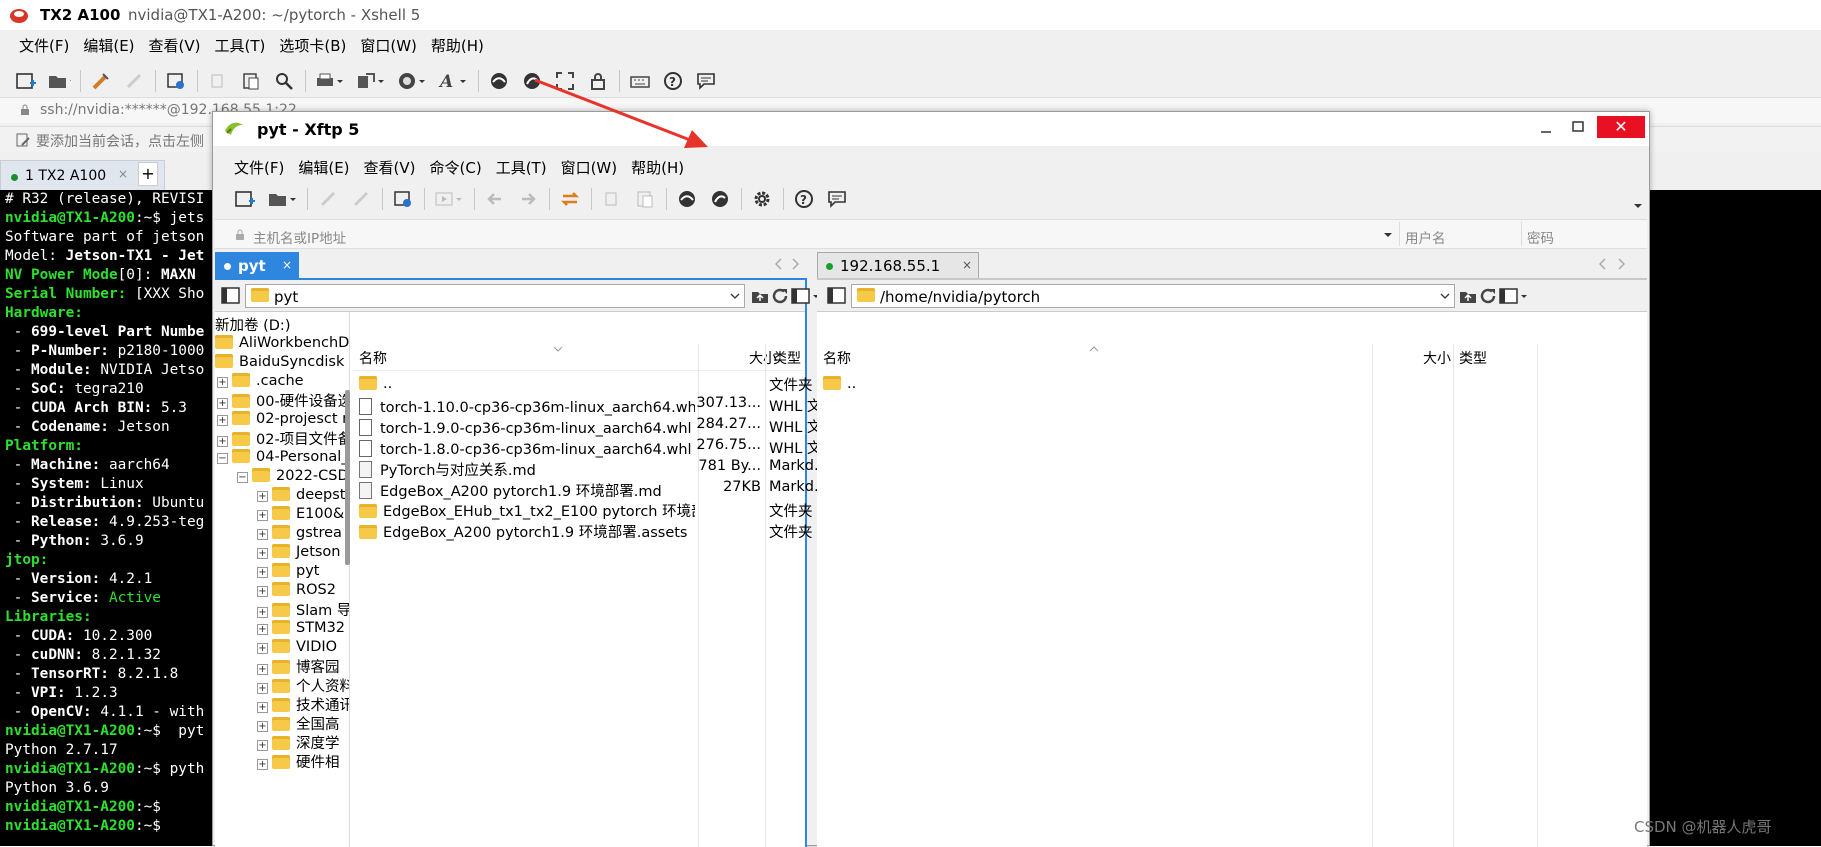 This screenshot has width=1821, height=847. What do you see at coordinates (259, 168) in the screenshot?
I see `xftp-menu-file: 文件(F)` at bounding box center [259, 168].